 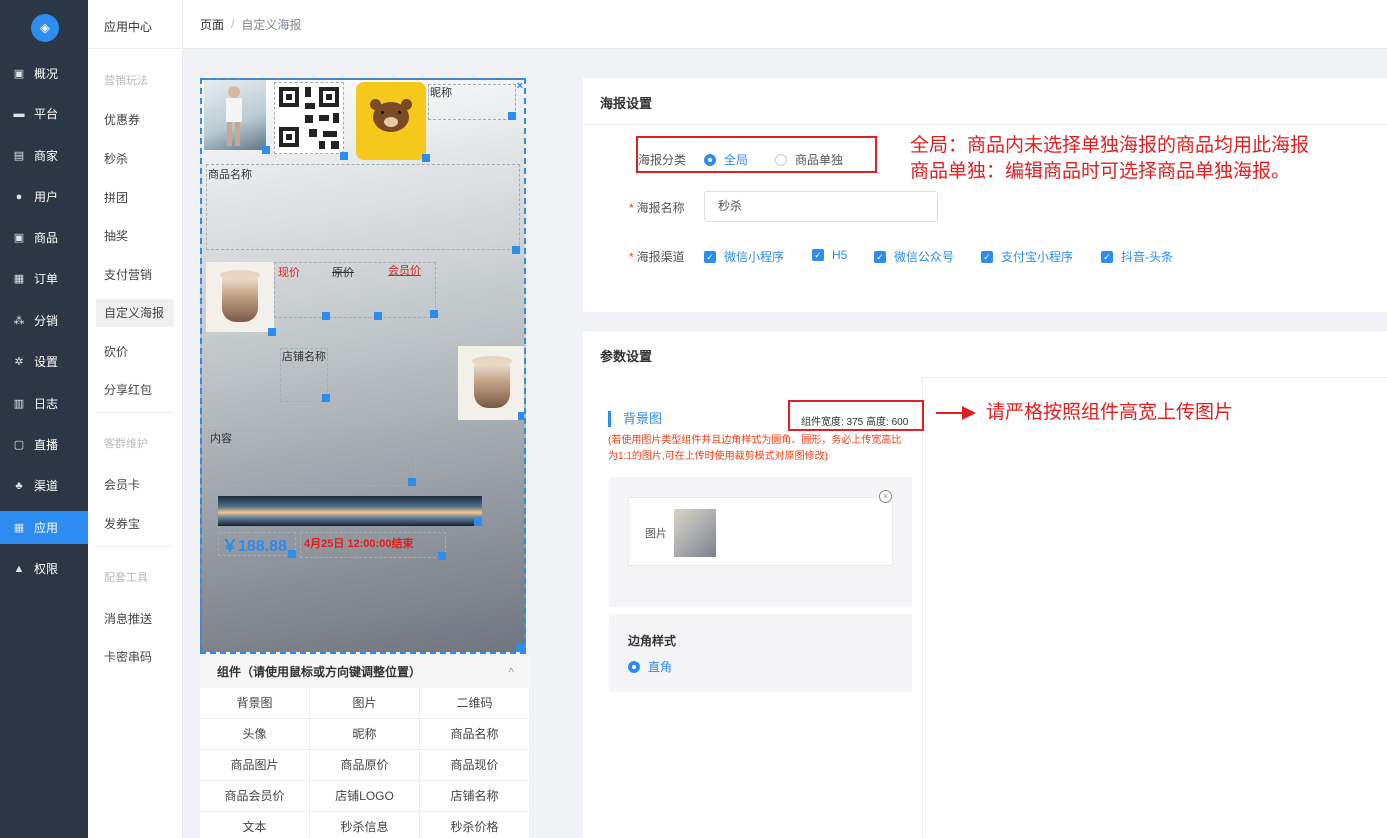 What do you see at coordinates (135, 619) in the screenshot?
I see `submenu-item: 消息推送` at bounding box center [135, 619].